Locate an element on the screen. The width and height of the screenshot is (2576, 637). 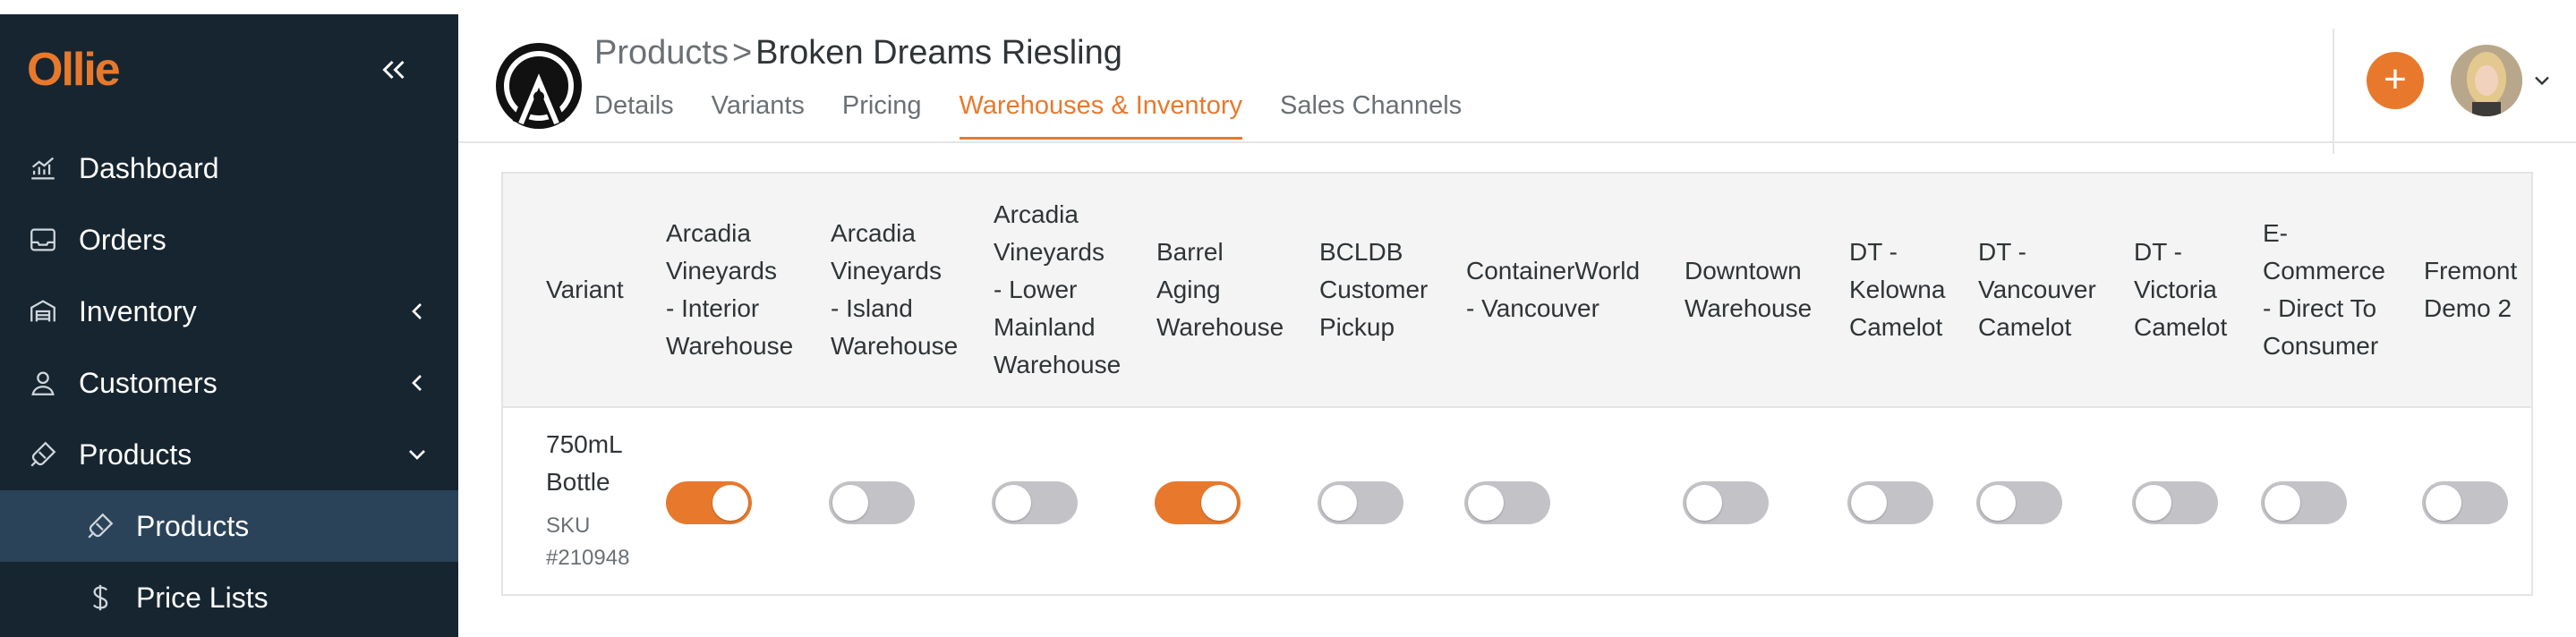
collapse-sidebar-icon is located at coordinates (393, 71).